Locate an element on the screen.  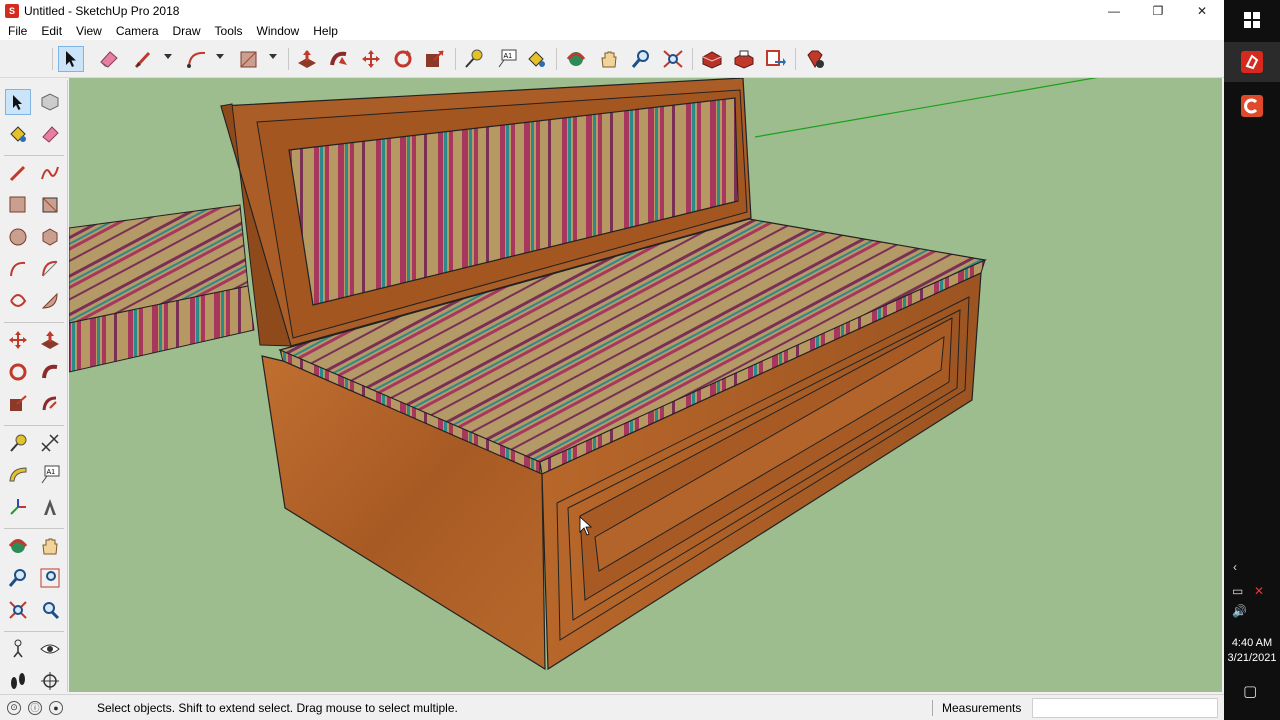
menu-window: Window is located at coordinates (278, 31).